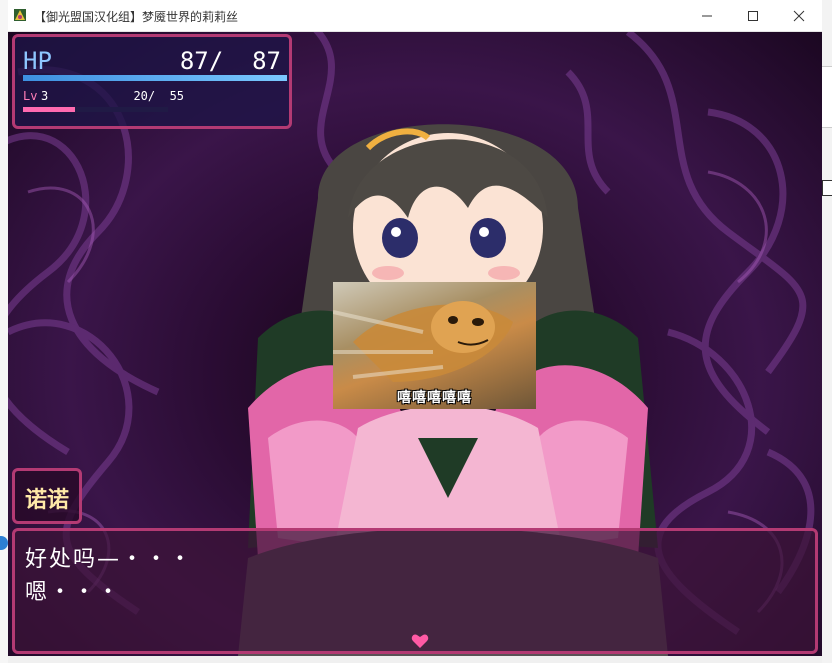 The width and height of the screenshot is (832, 663). What do you see at coordinates (49, 109) in the screenshot?
I see `exp-gauge-fill` at bounding box center [49, 109].